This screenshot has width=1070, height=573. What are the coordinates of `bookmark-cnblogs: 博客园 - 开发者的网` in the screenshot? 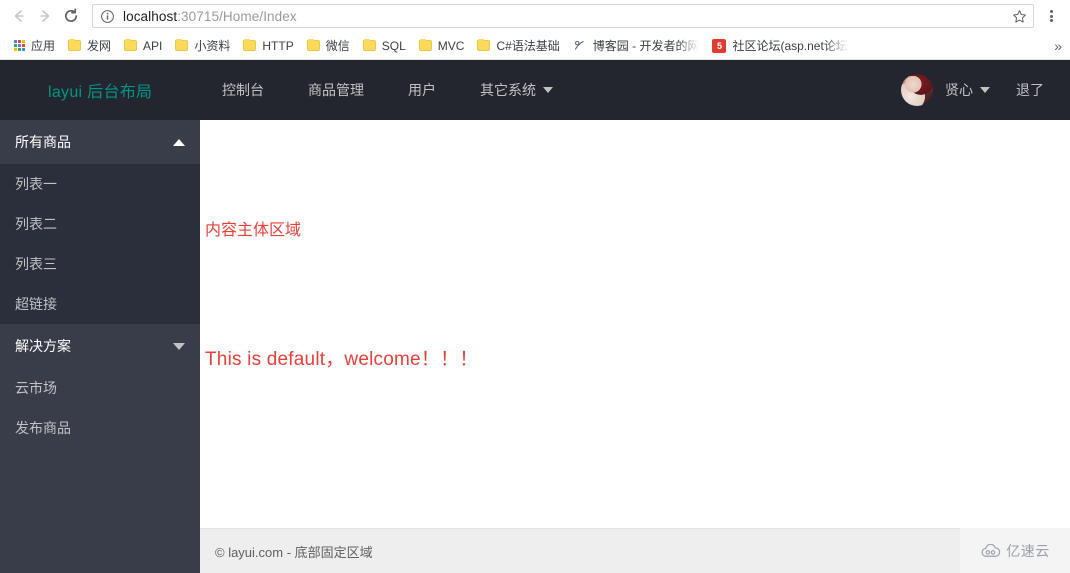 It's located at (636, 46).